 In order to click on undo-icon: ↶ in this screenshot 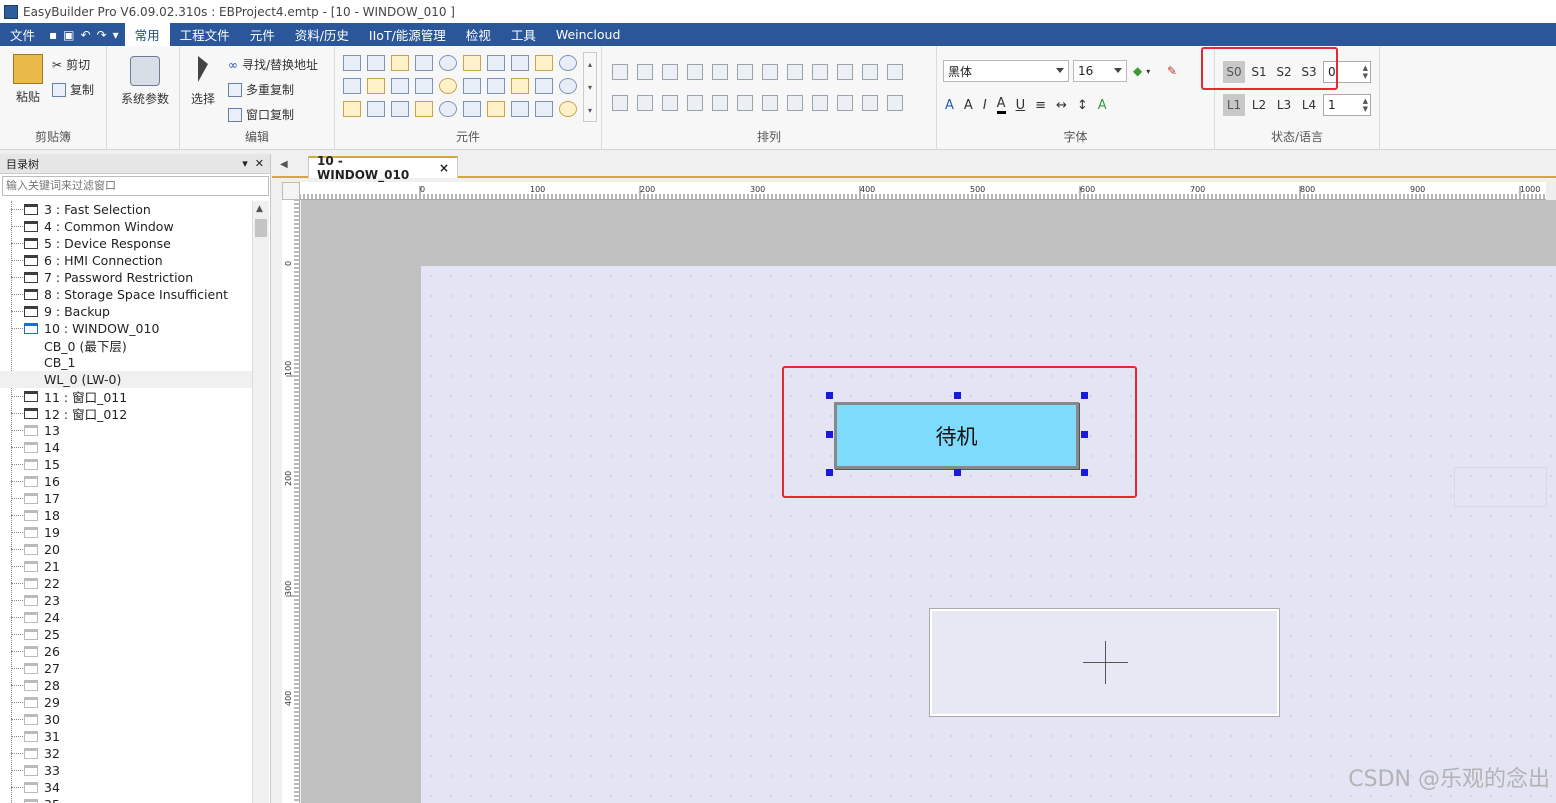, I will do `click(86, 35)`.